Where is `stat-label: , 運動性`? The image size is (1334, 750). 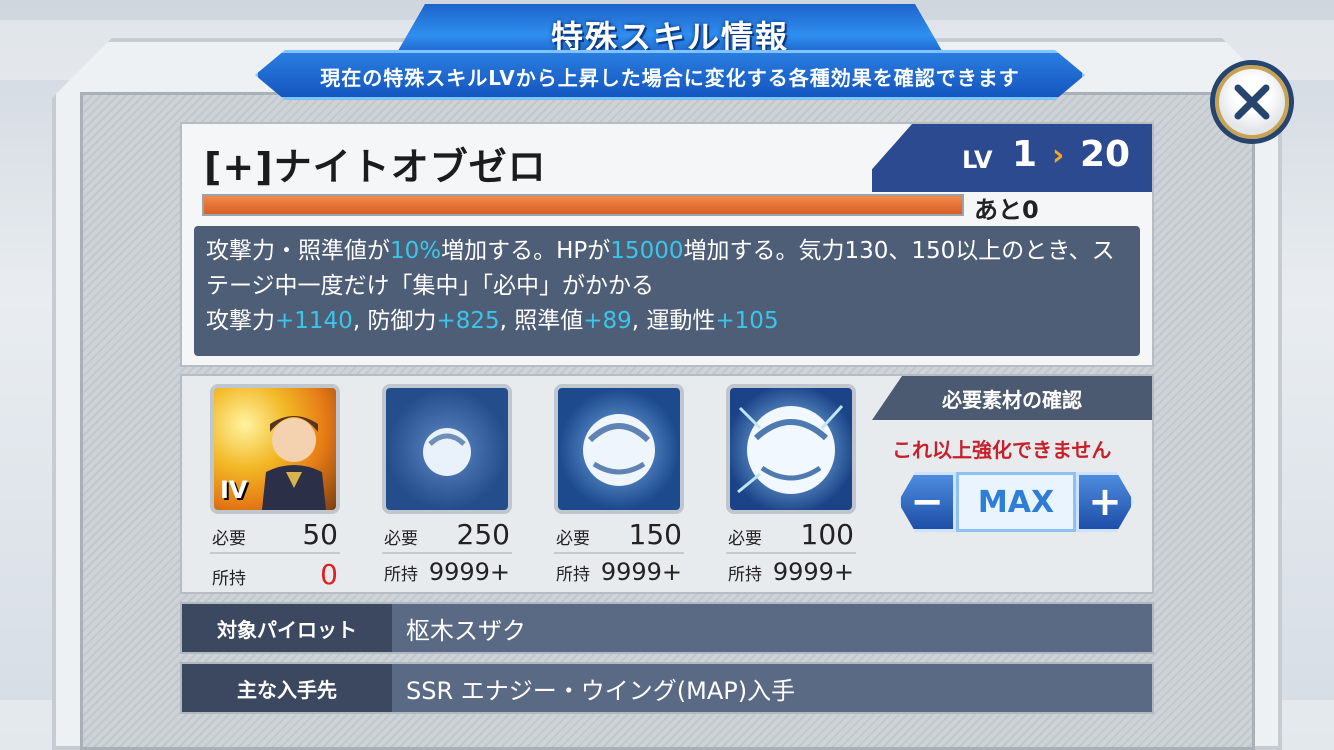 stat-label: , 運動性 is located at coordinates (673, 321).